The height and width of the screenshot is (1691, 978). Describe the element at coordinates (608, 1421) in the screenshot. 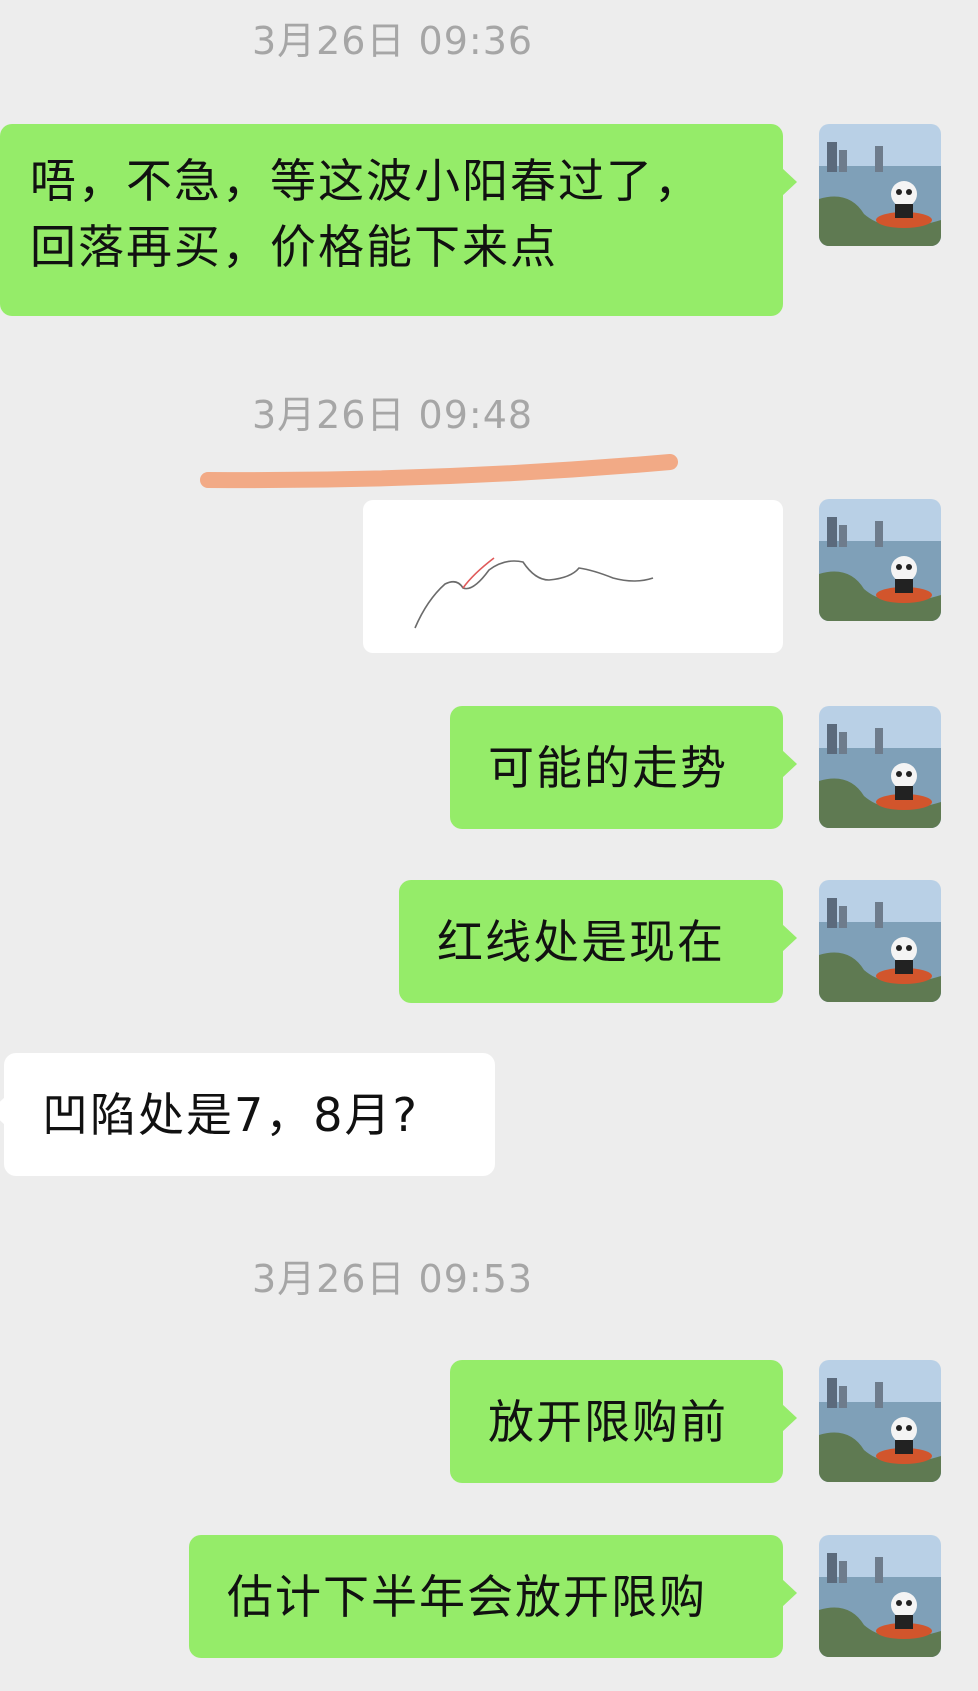

I see `message-text: 放开限购前` at that location.